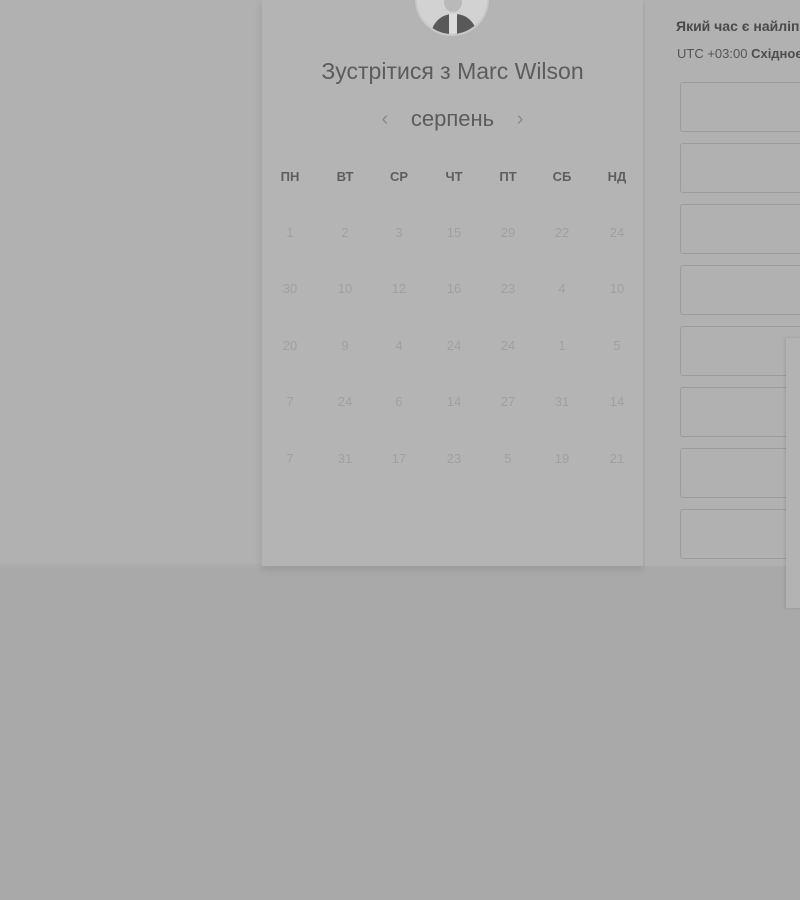 Image resolution: width=800 pixels, height=900 pixels. Describe the element at coordinates (290, 176) in the screenshot. I see `weekday-label: ПН` at that location.